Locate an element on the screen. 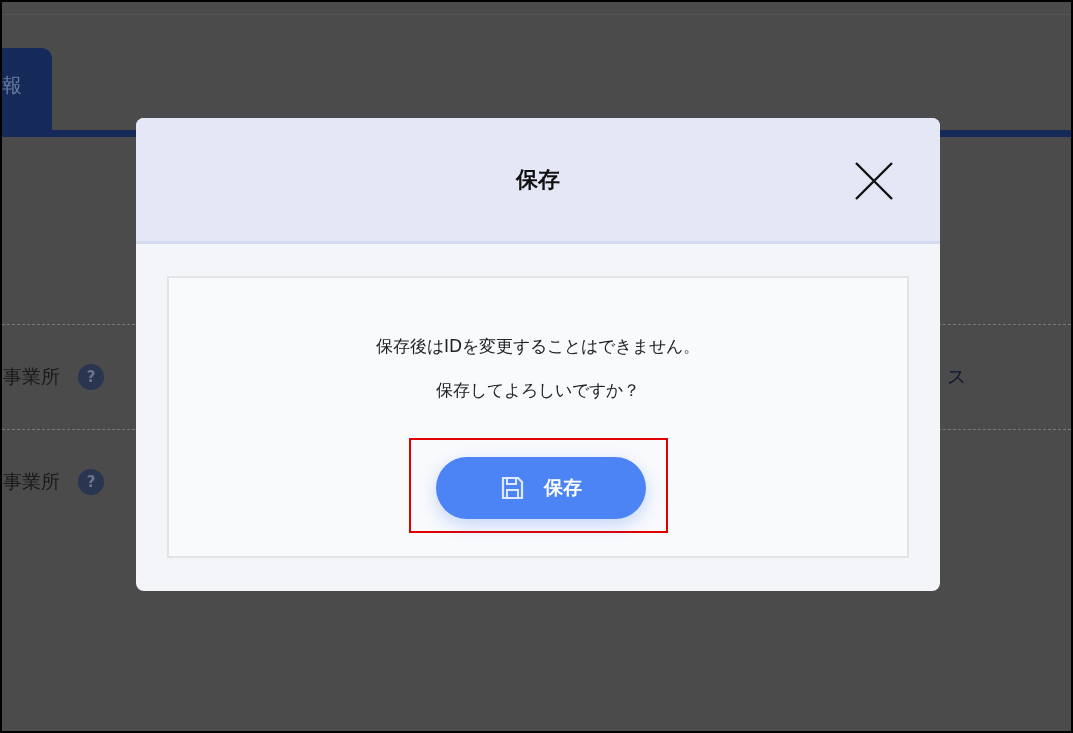 Image resolution: width=1073 pixels, height=733 pixels. dialog-title: 保存 is located at coordinates (538, 179).